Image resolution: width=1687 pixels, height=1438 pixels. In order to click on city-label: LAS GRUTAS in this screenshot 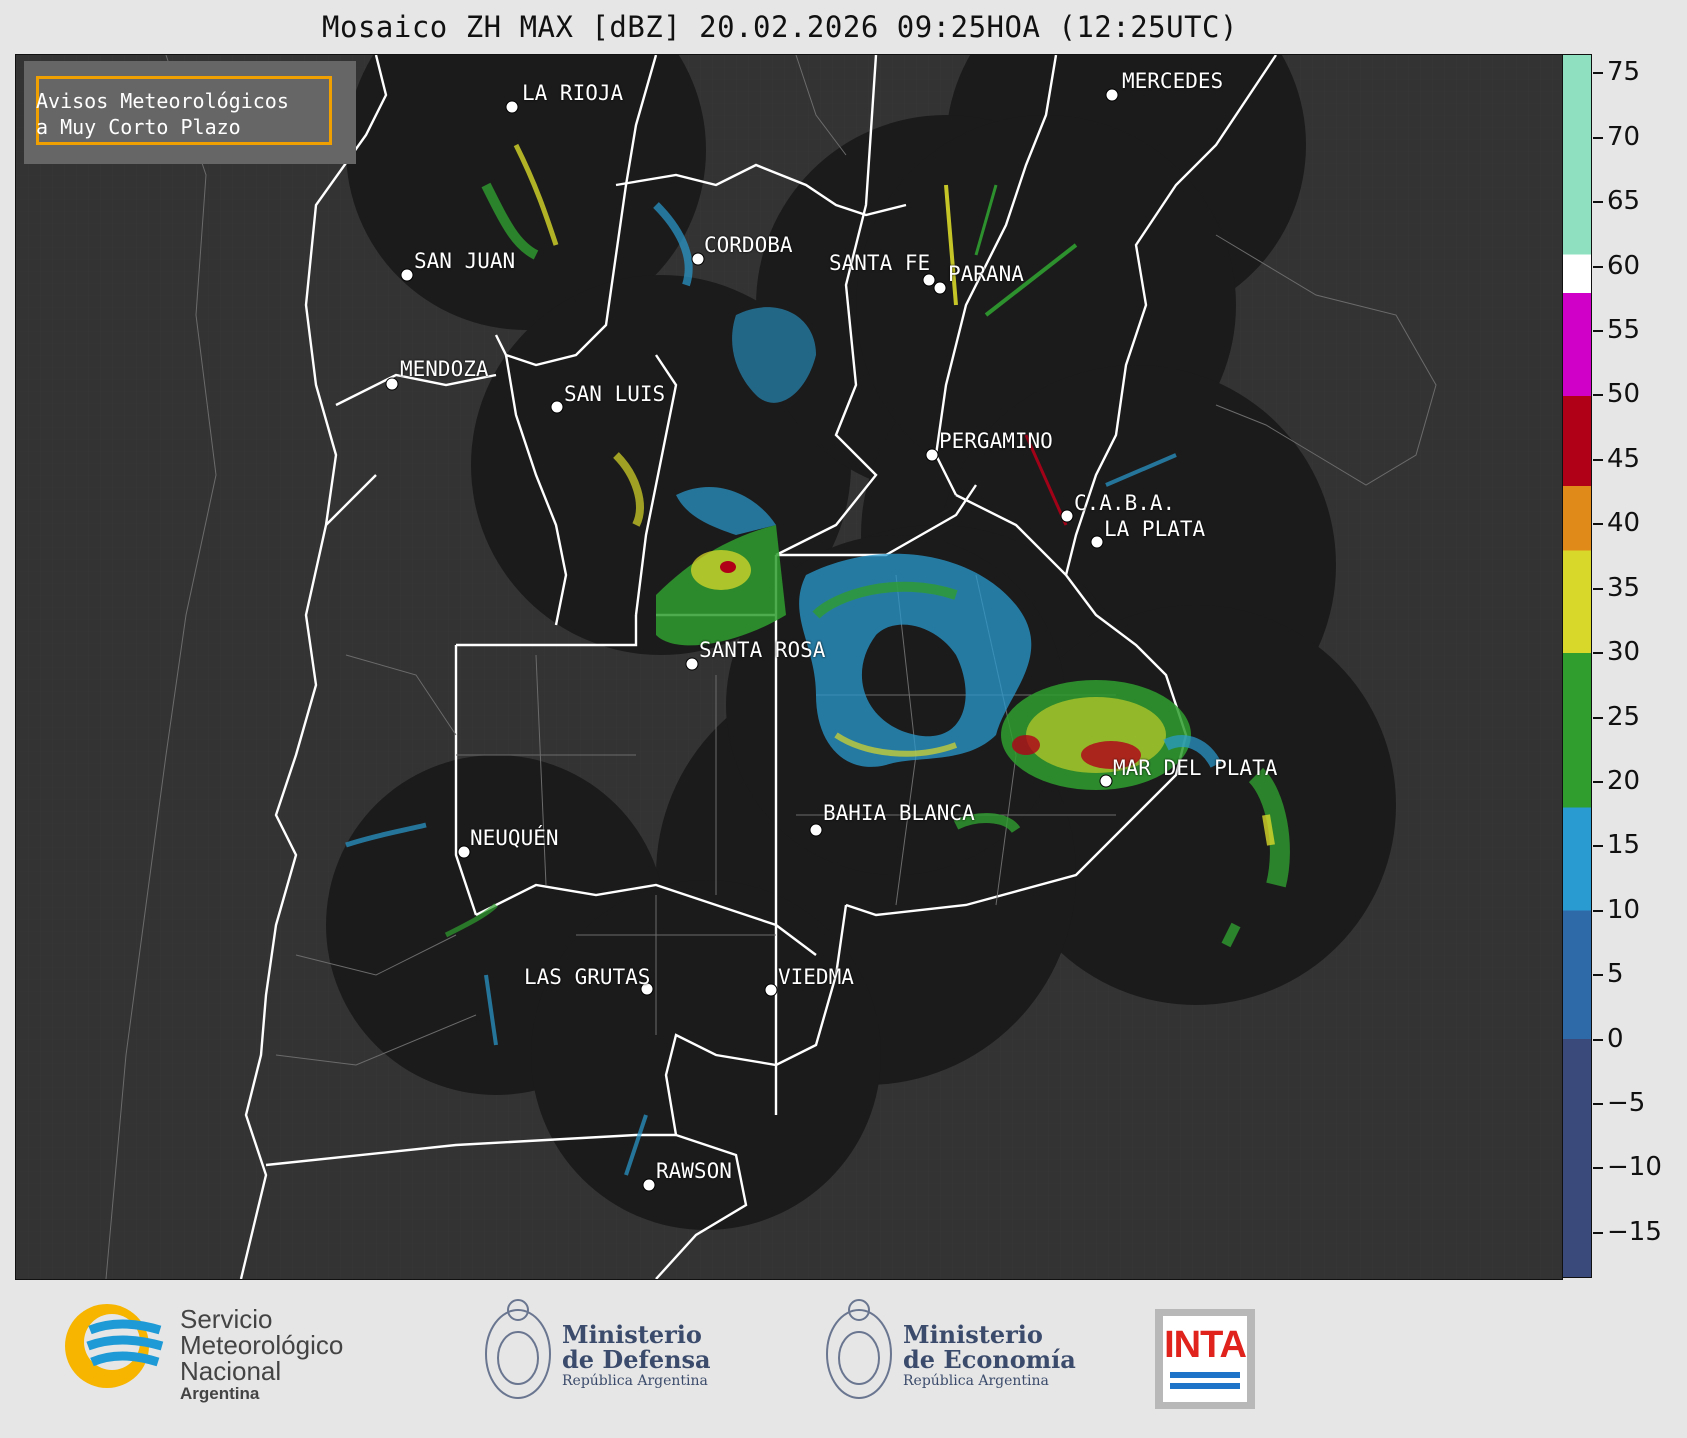, I will do `click(587, 977)`.